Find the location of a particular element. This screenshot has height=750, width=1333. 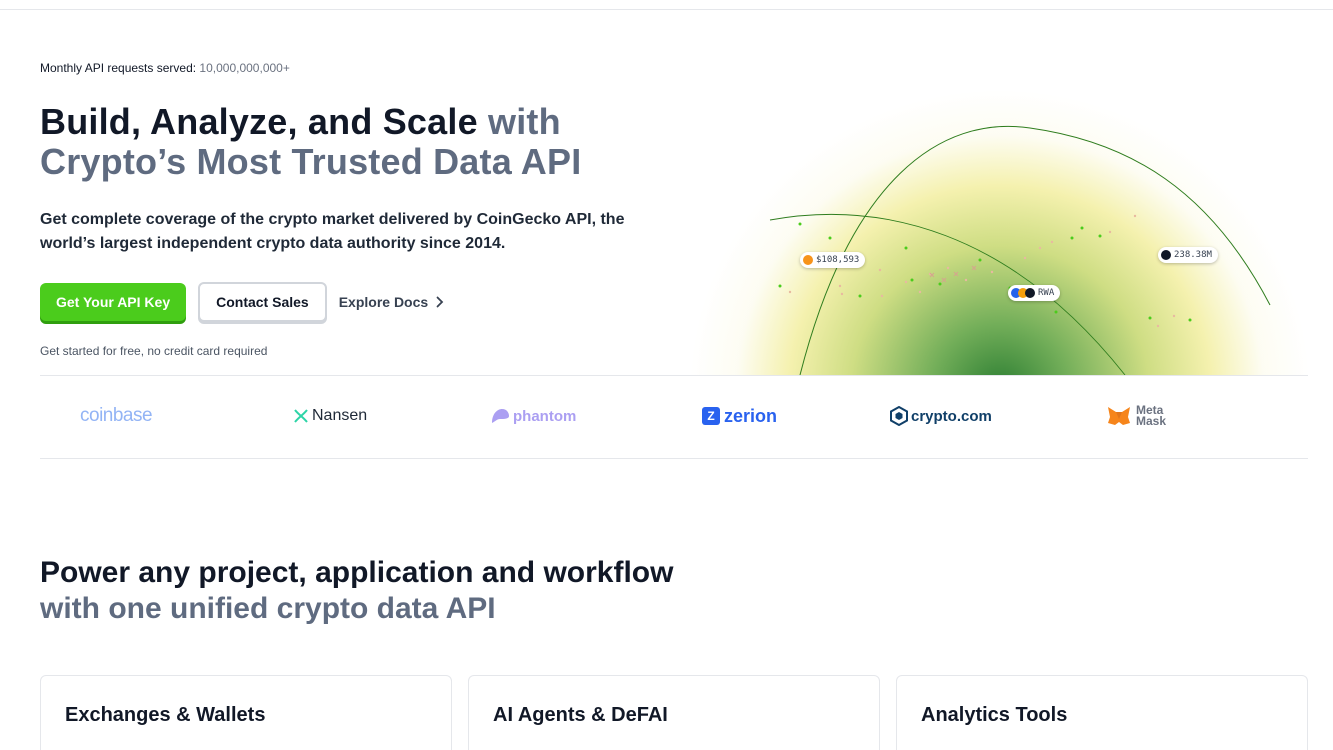

volume-pill: 238.38M is located at coordinates (1188, 255).